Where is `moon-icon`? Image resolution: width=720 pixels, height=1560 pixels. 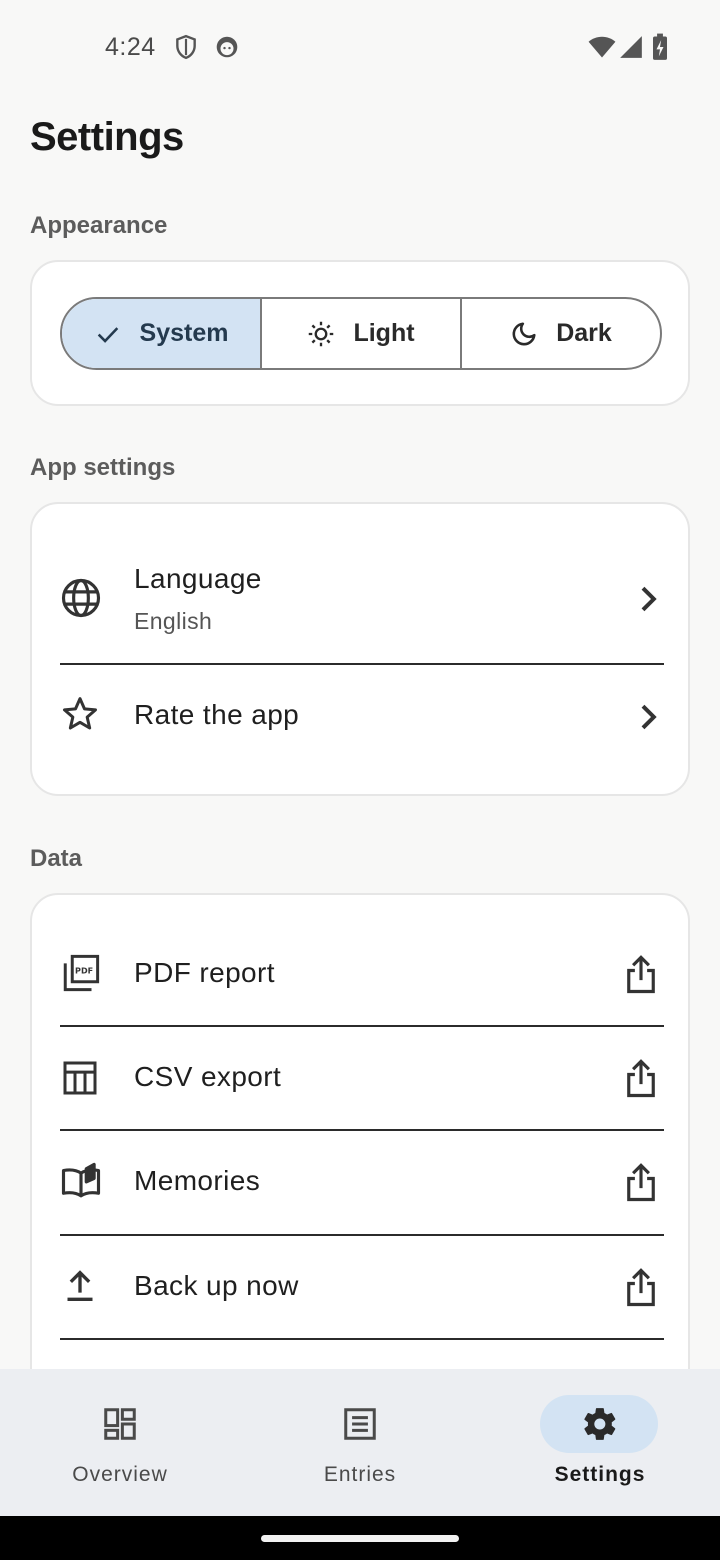 moon-icon is located at coordinates (524, 334).